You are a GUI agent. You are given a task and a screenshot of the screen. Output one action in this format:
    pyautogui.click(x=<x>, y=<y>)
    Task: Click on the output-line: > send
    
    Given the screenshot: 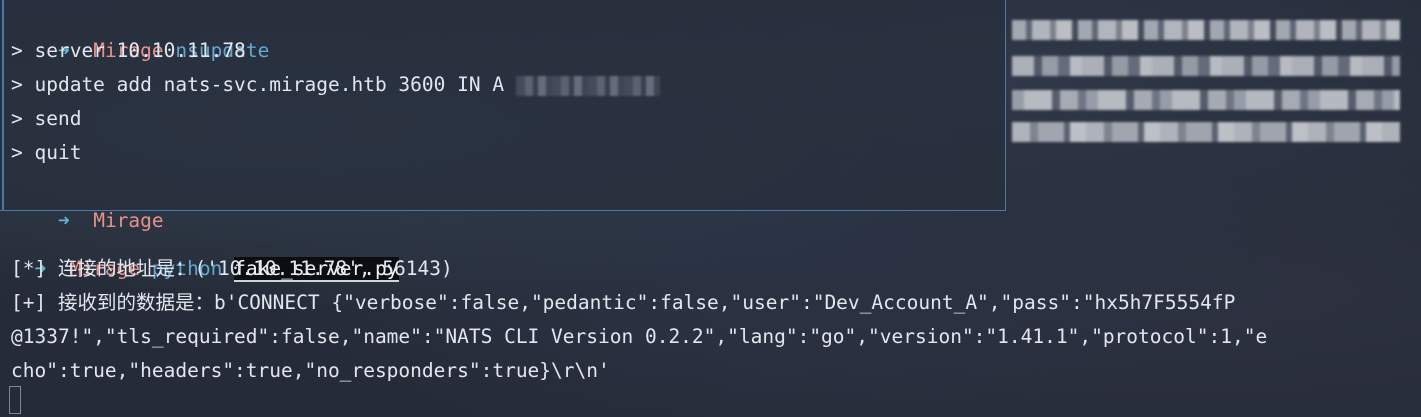 What is the action you would take?
    pyautogui.click(x=46, y=118)
    